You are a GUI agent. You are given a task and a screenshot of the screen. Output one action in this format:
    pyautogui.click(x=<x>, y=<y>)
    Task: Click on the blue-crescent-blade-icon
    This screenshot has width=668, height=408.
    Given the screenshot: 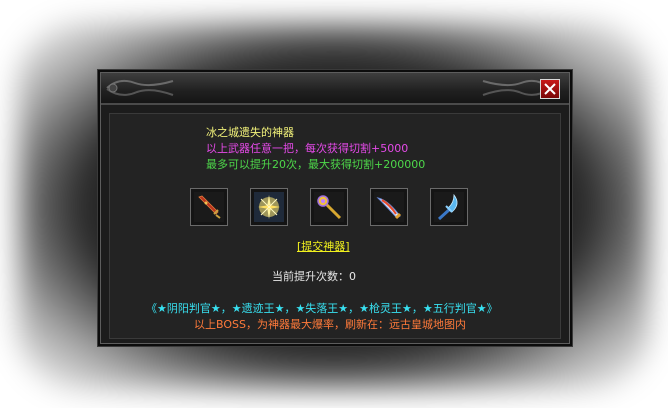 What is the action you would take?
    pyautogui.click(x=449, y=207)
    